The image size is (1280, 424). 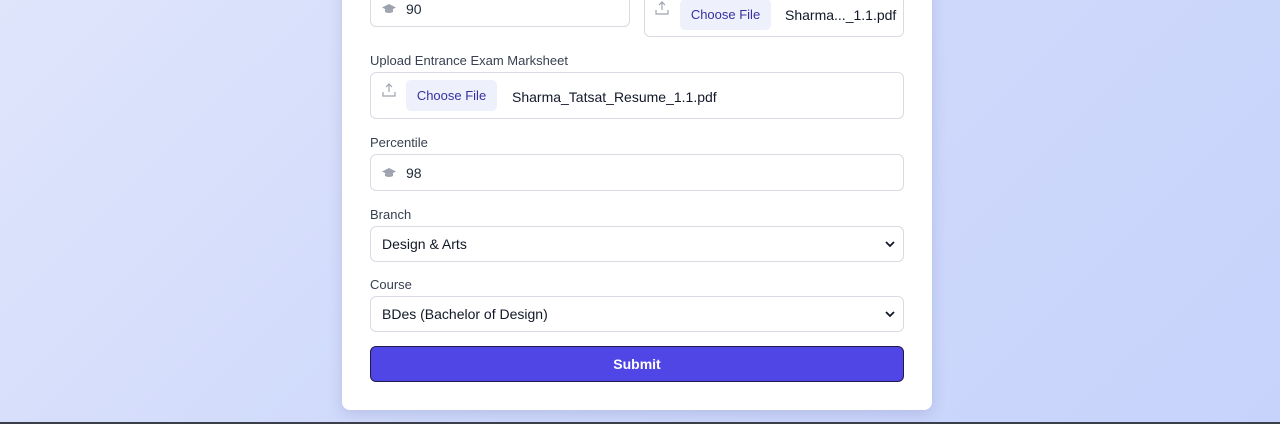 I want to click on branch-select: Design & Arts, so click(x=637, y=244).